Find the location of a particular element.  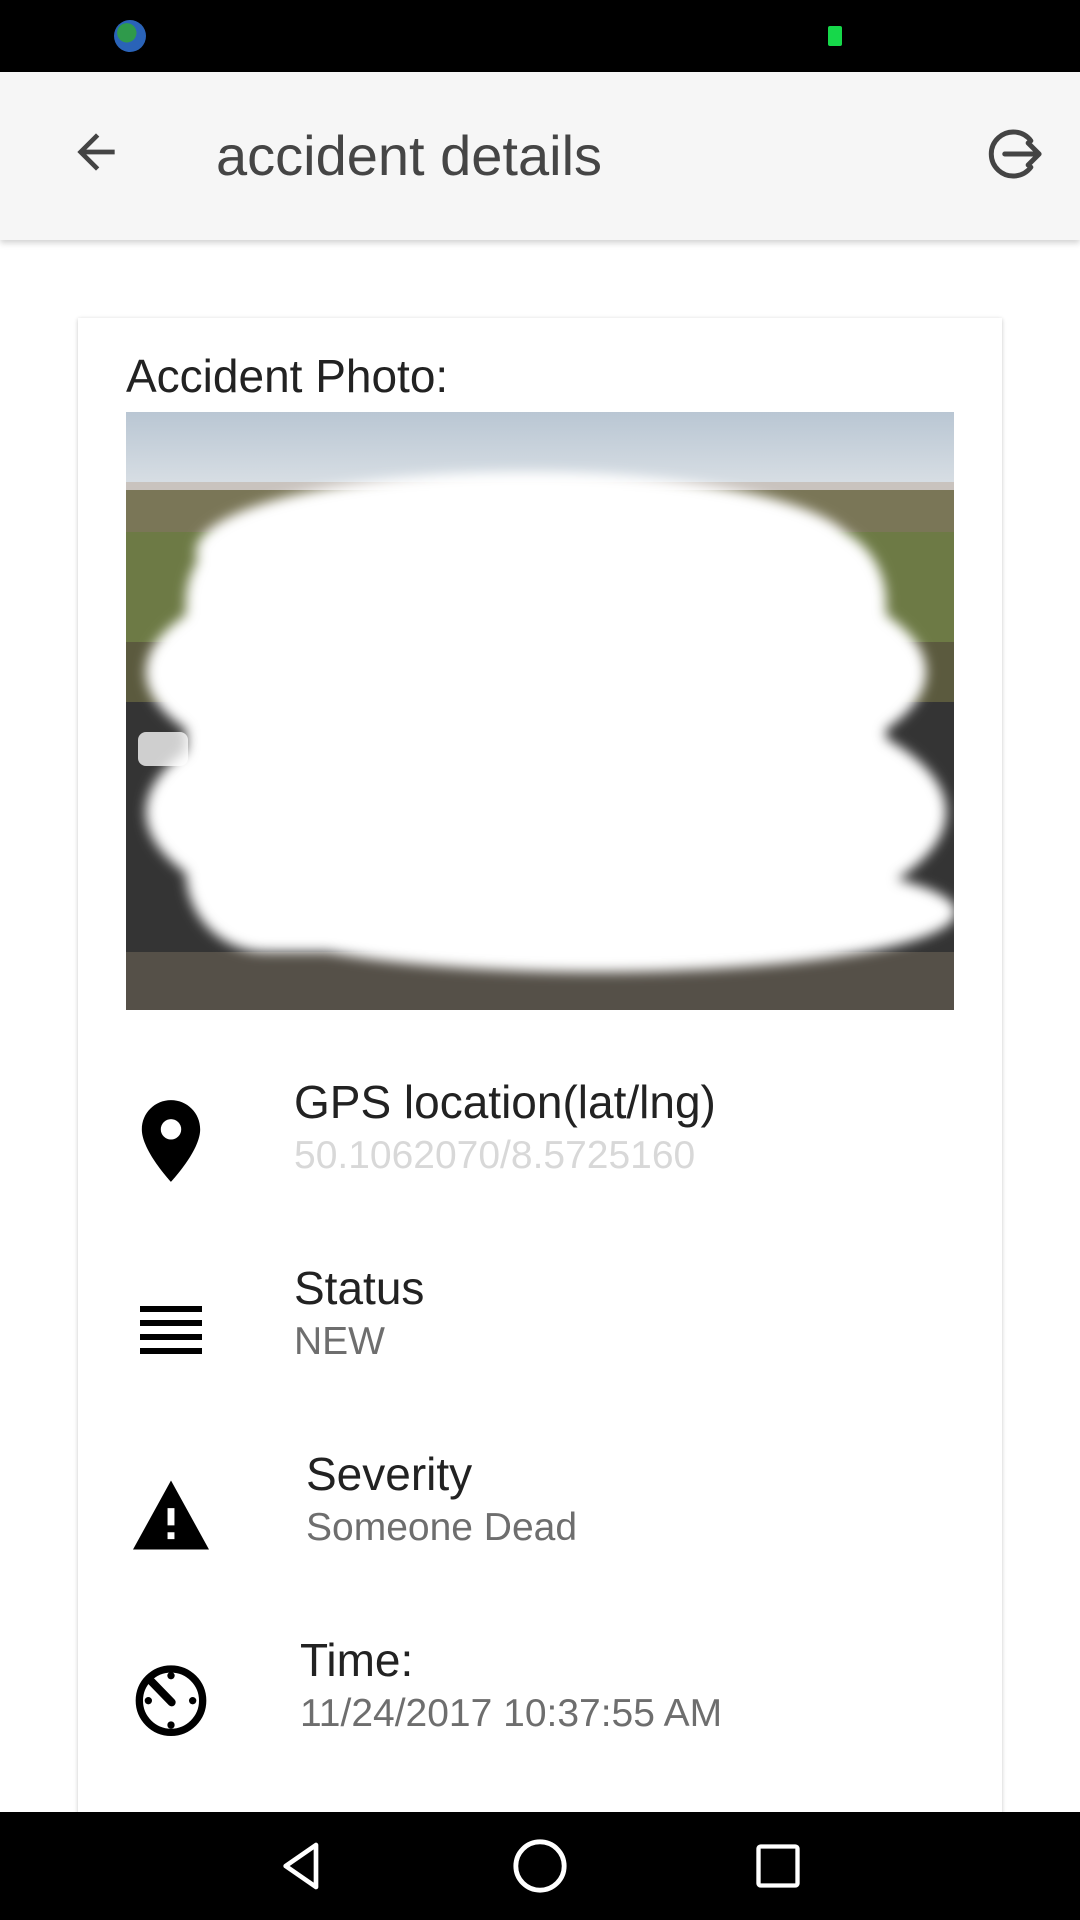

system-nav-bar is located at coordinates (540, 1866).